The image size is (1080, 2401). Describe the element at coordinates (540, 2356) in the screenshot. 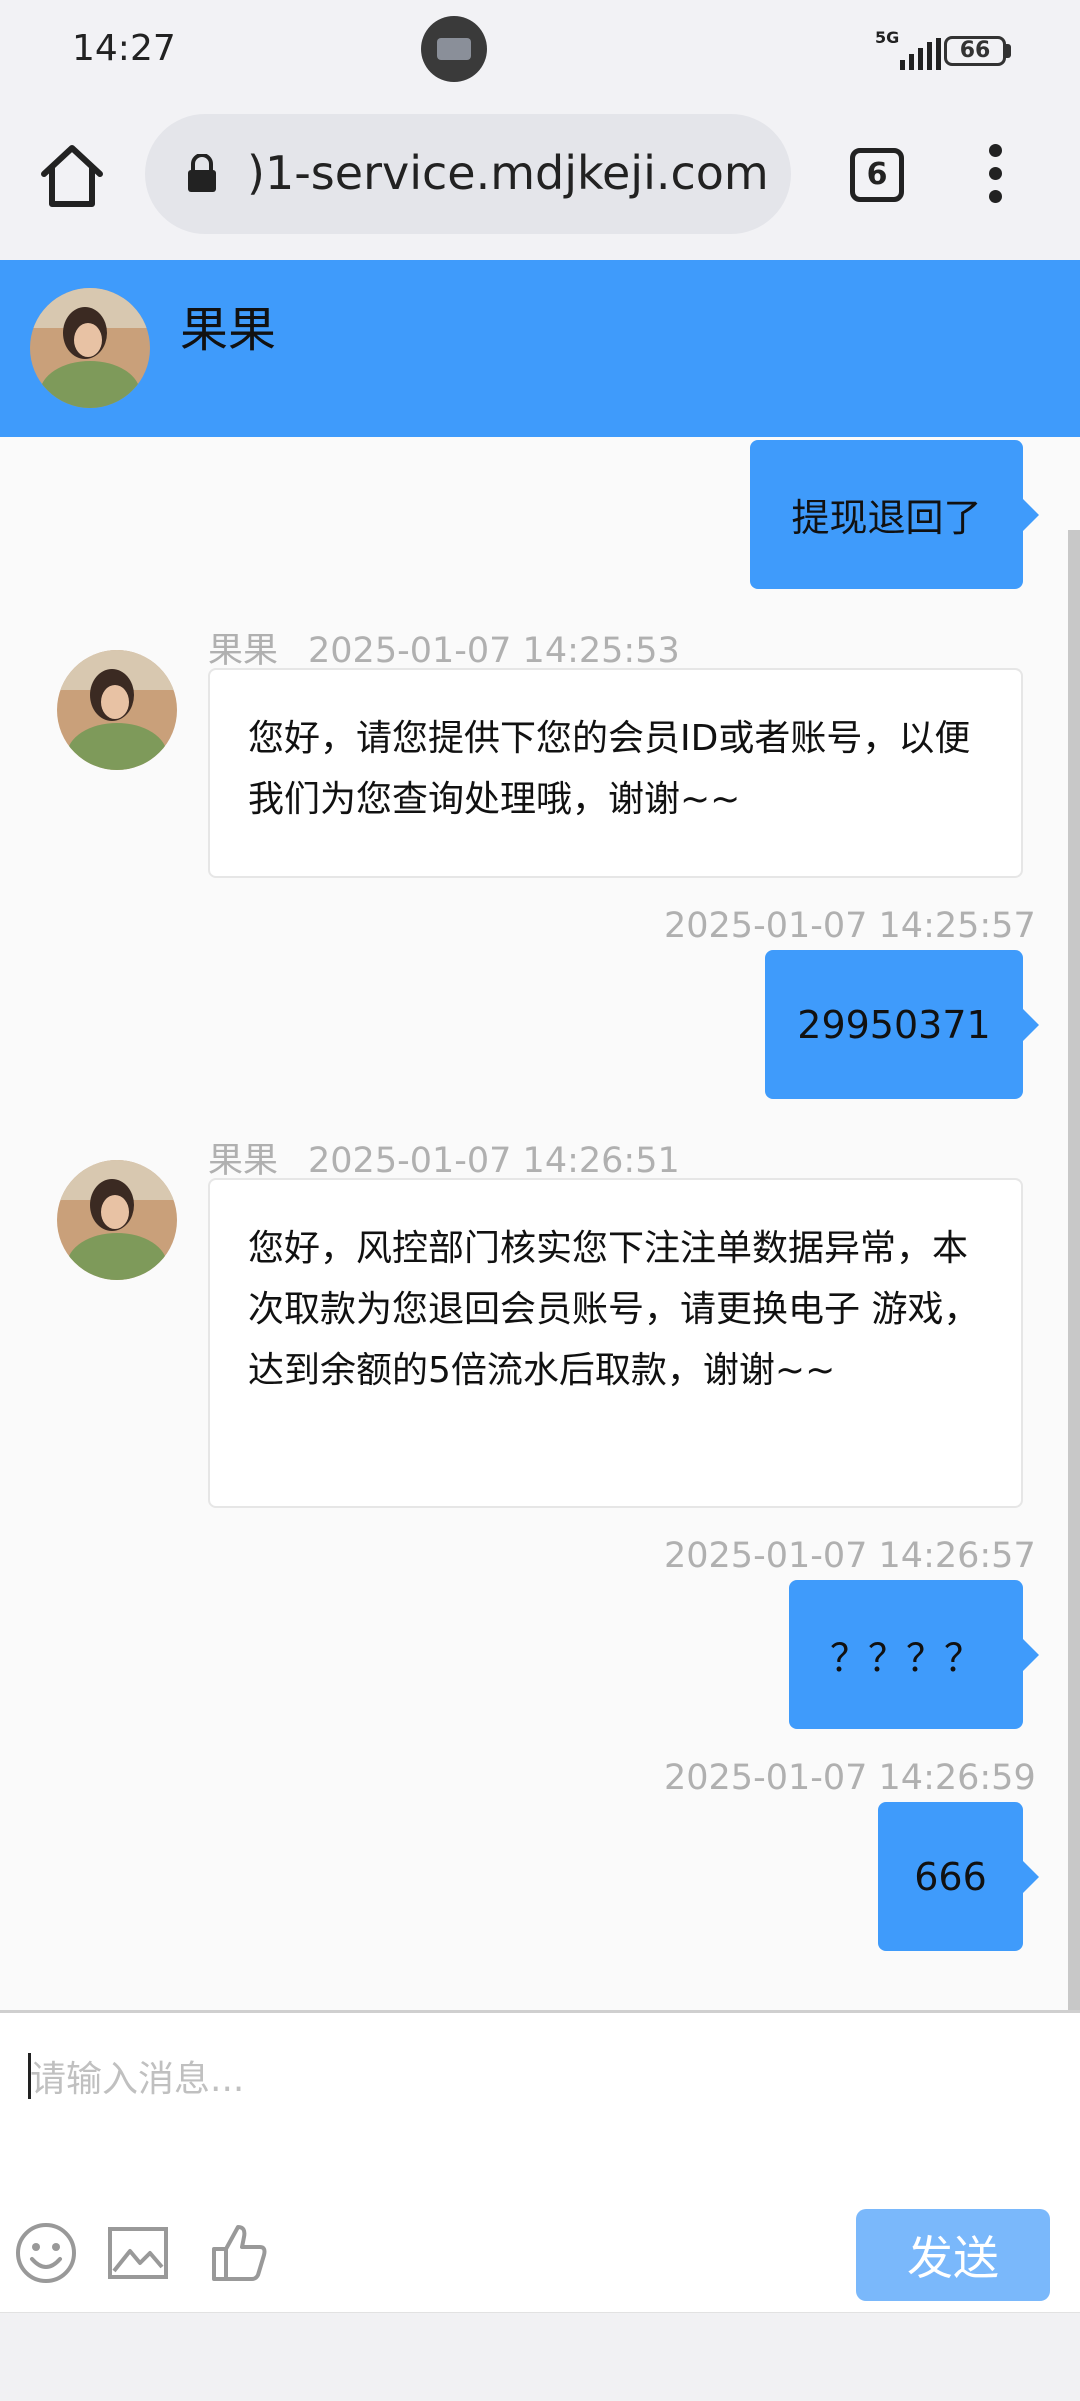

I see `bottom-blank-area` at that location.